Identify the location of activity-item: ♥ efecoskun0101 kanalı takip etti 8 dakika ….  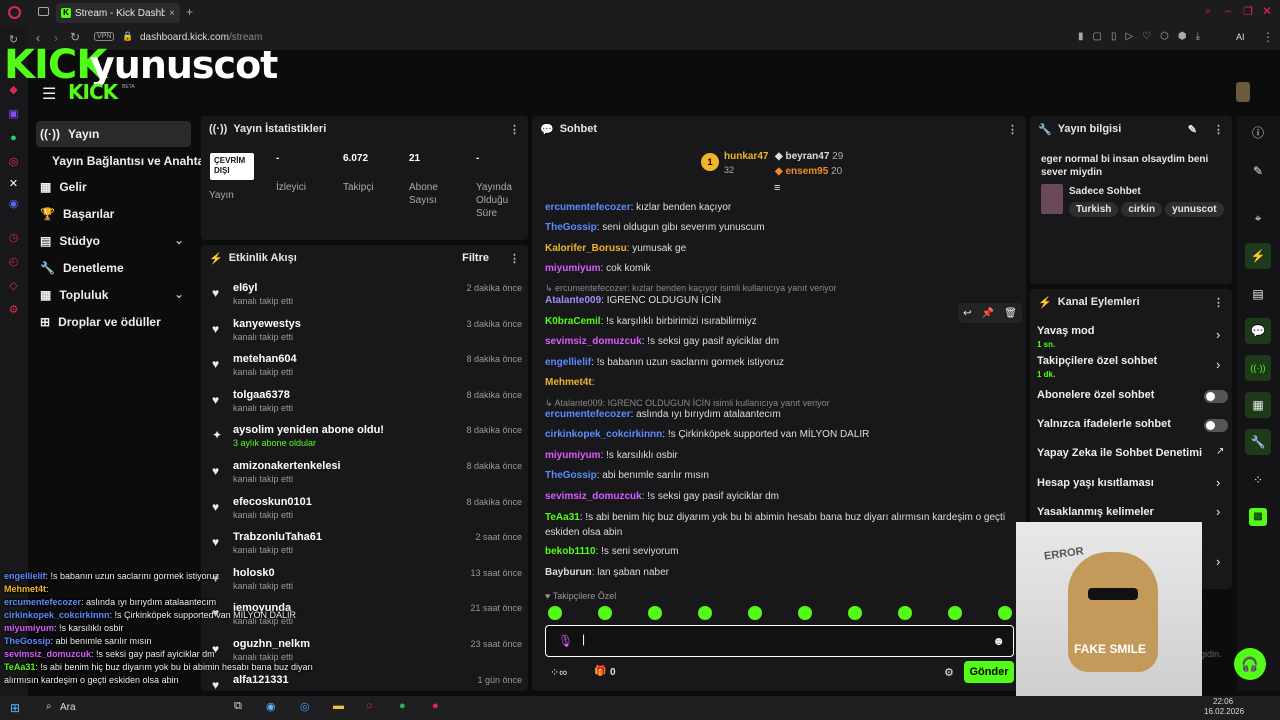
(367, 512).